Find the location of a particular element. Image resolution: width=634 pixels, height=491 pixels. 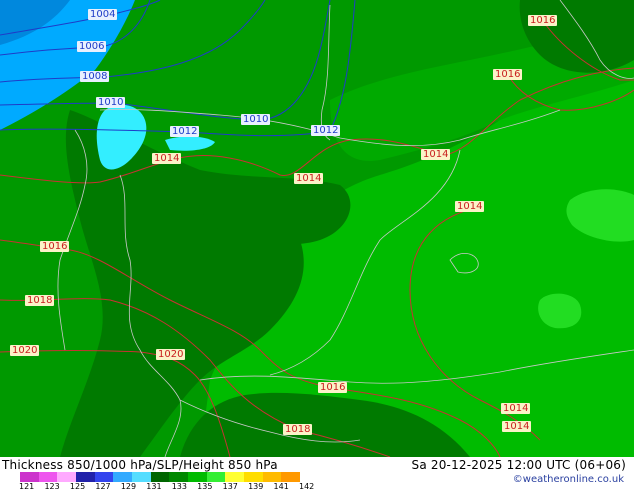

isobar-label-blue: 1008 is located at coordinates (95, 76).